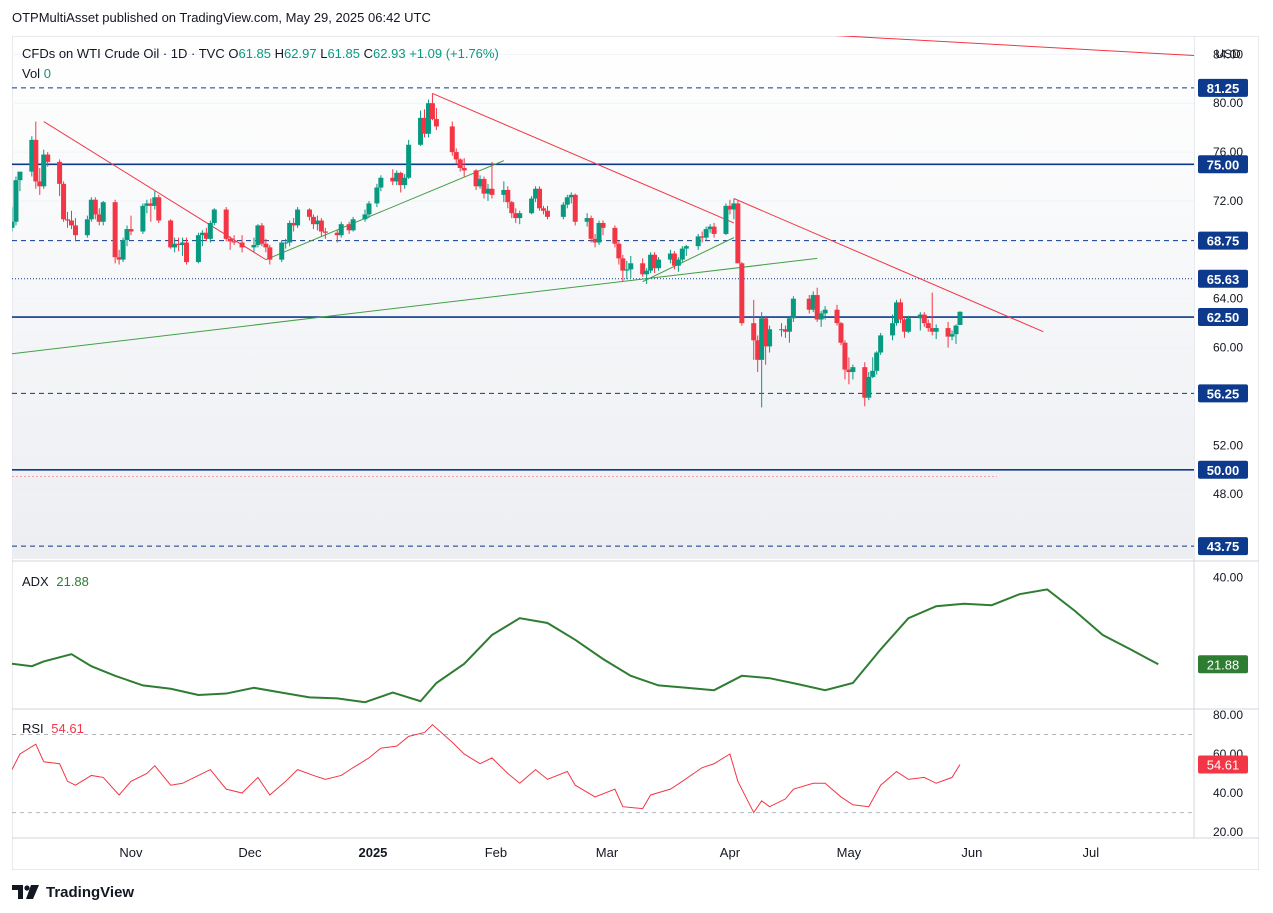 The height and width of the screenshot is (913, 1273). Describe the element at coordinates (33, 728) in the screenshot. I see `rsi-label: RSI` at that location.